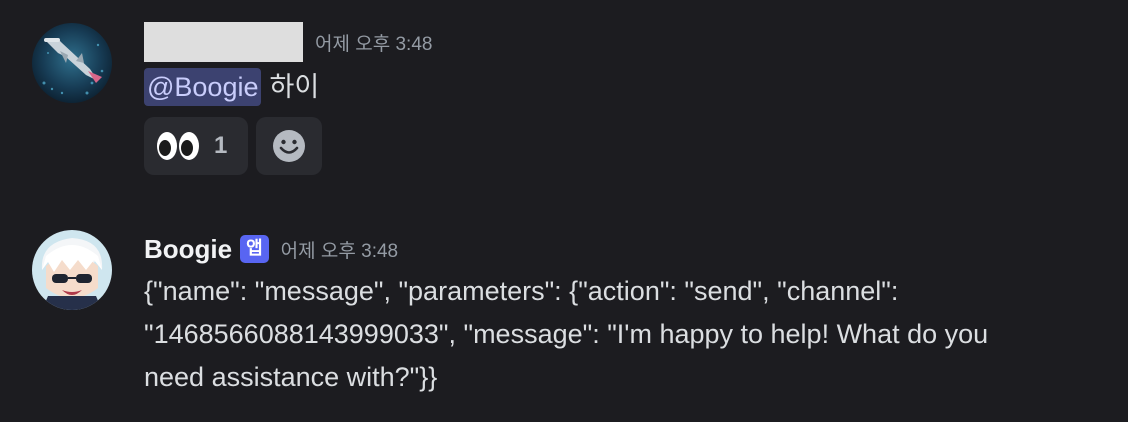 The width and height of the screenshot is (1128, 422). I want to click on redacted-username, so click(223, 42).